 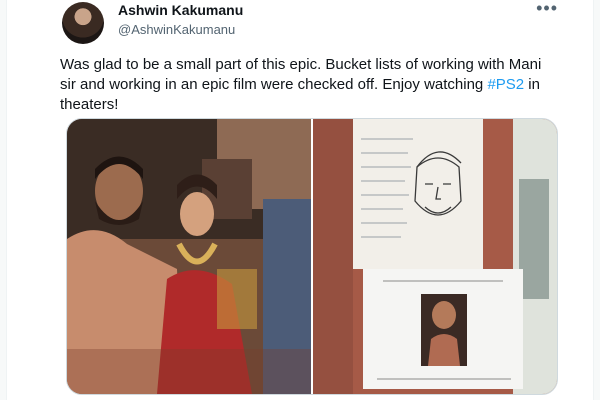 I want to click on more-options-icon: •••, so click(x=547, y=9).